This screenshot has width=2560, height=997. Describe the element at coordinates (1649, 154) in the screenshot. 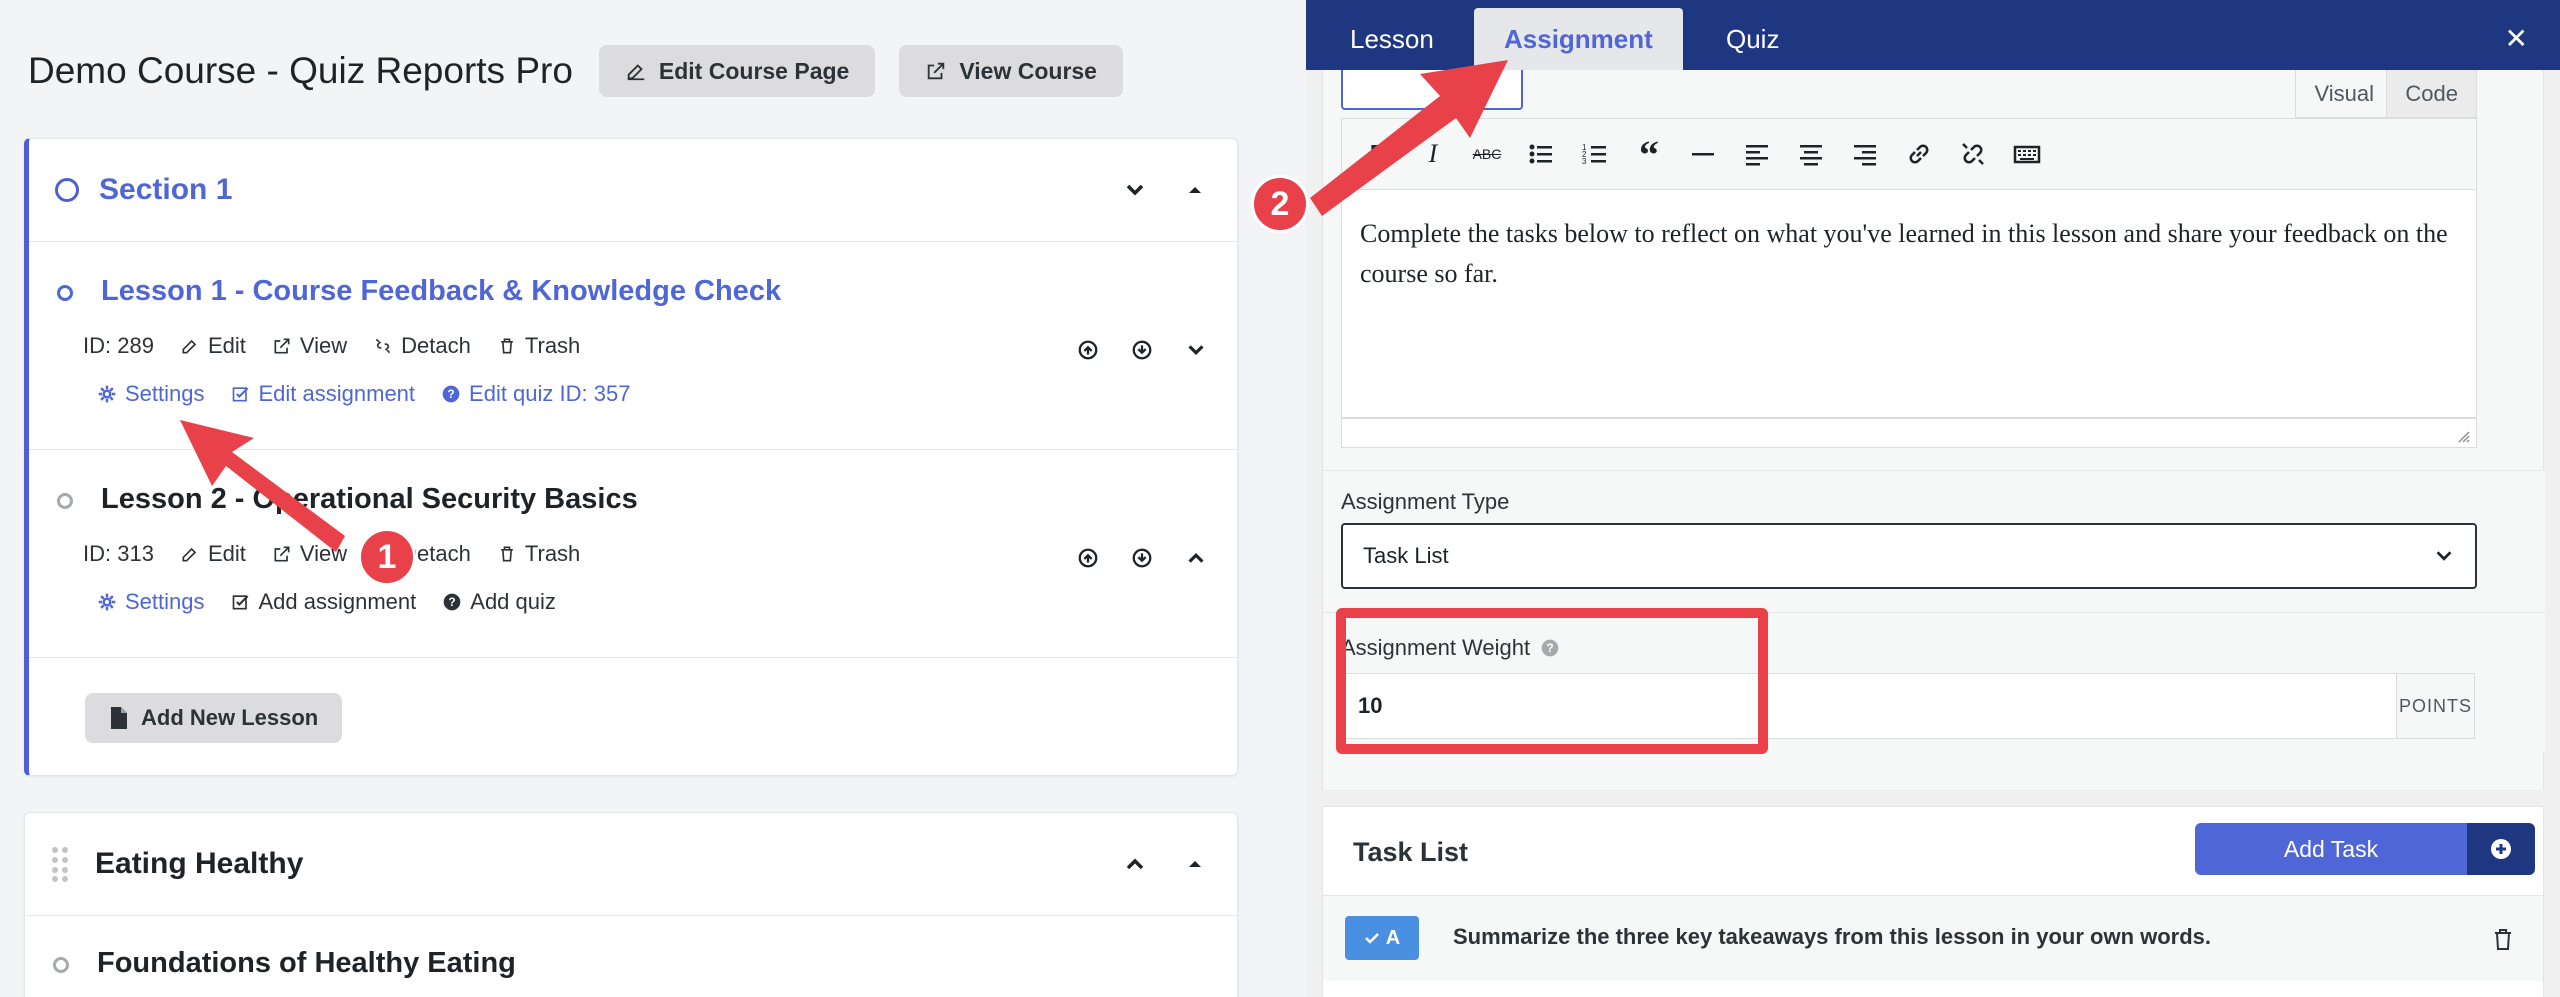

I see `blockquote-icon: “` at that location.